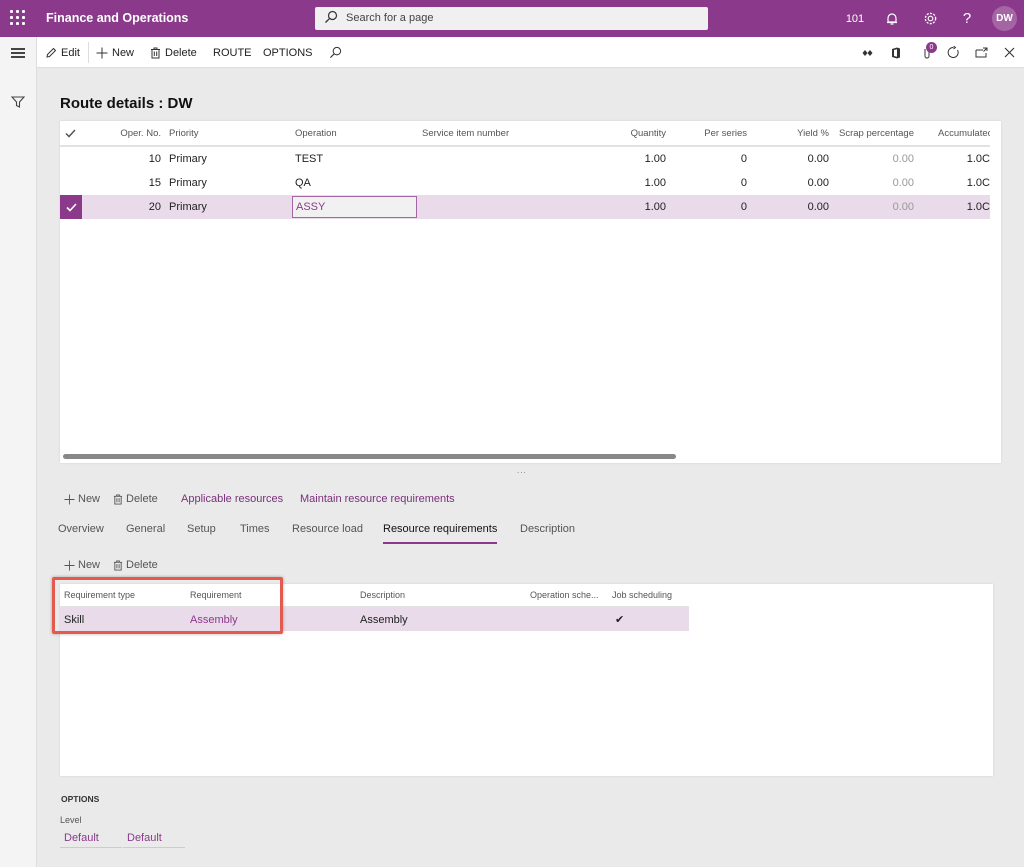  What do you see at coordinates (224, 133) in the screenshot?
I see `column-header-priority: Priority` at bounding box center [224, 133].